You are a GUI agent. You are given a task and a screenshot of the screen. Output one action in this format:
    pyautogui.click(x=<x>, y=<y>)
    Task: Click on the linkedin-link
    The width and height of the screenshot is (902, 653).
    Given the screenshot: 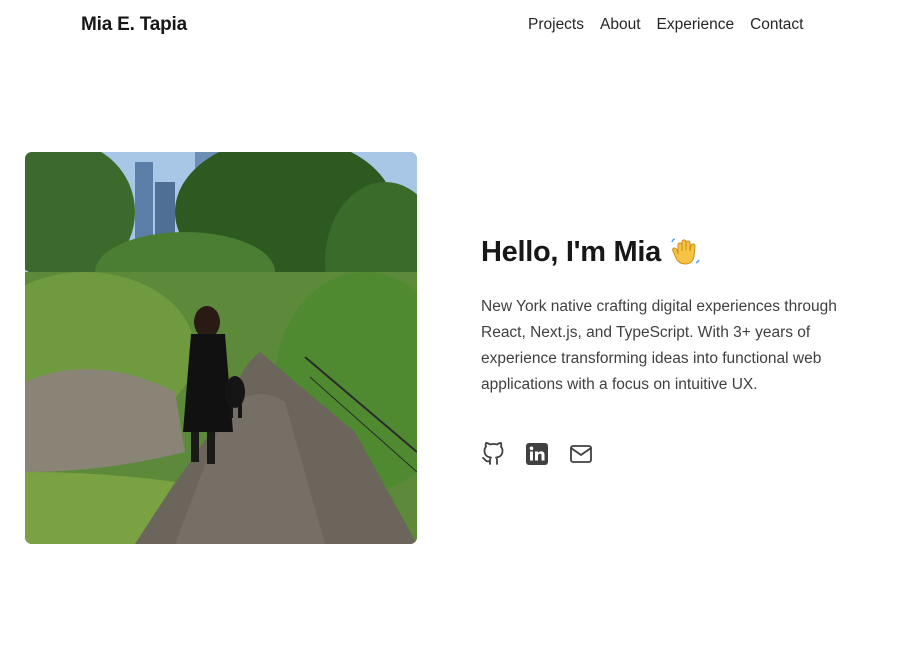 What is the action you would take?
    pyautogui.click(x=537, y=454)
    